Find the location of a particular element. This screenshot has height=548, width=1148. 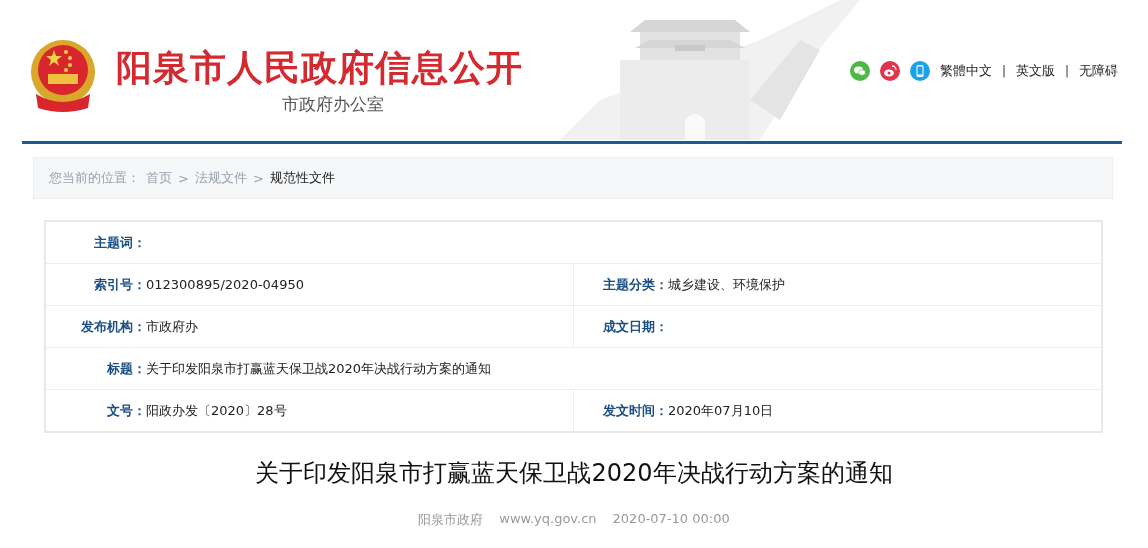

field-label: 文号： is located at coordinates (126, 410).